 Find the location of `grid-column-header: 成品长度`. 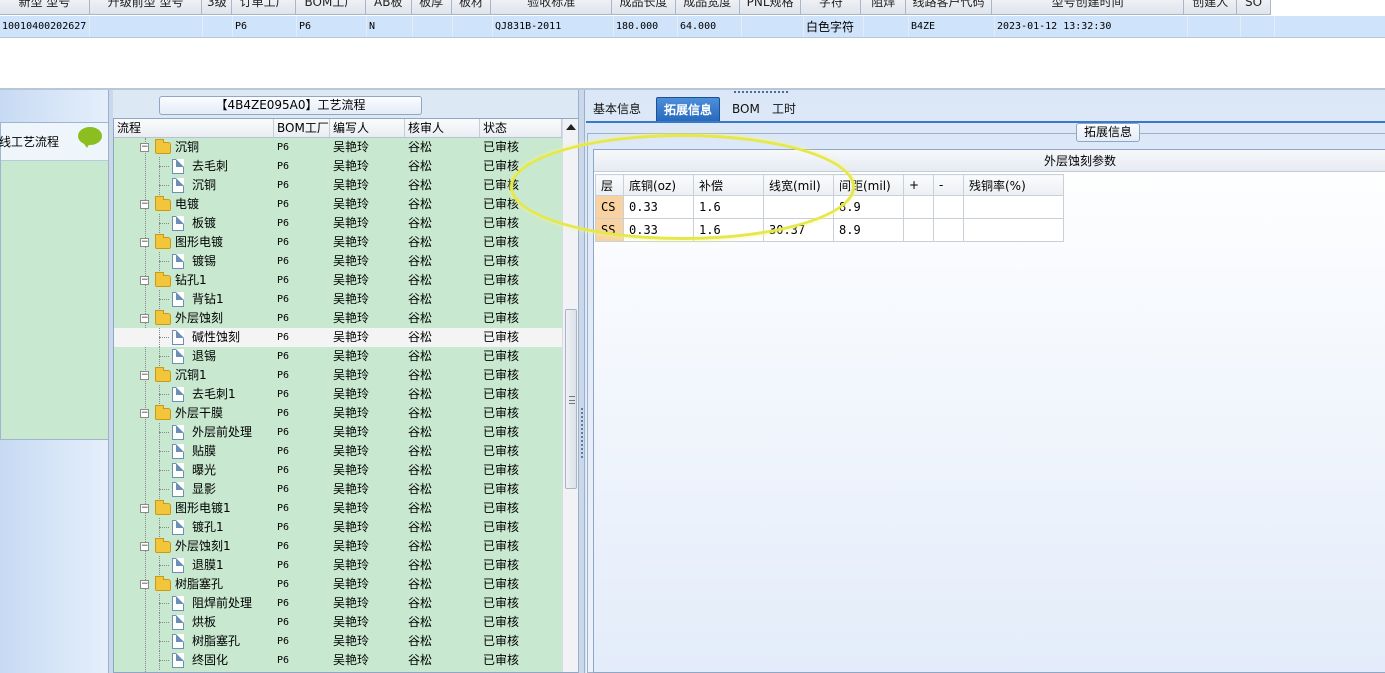

grid-column-header: 成品长度 is located at coordinates (644, 7).